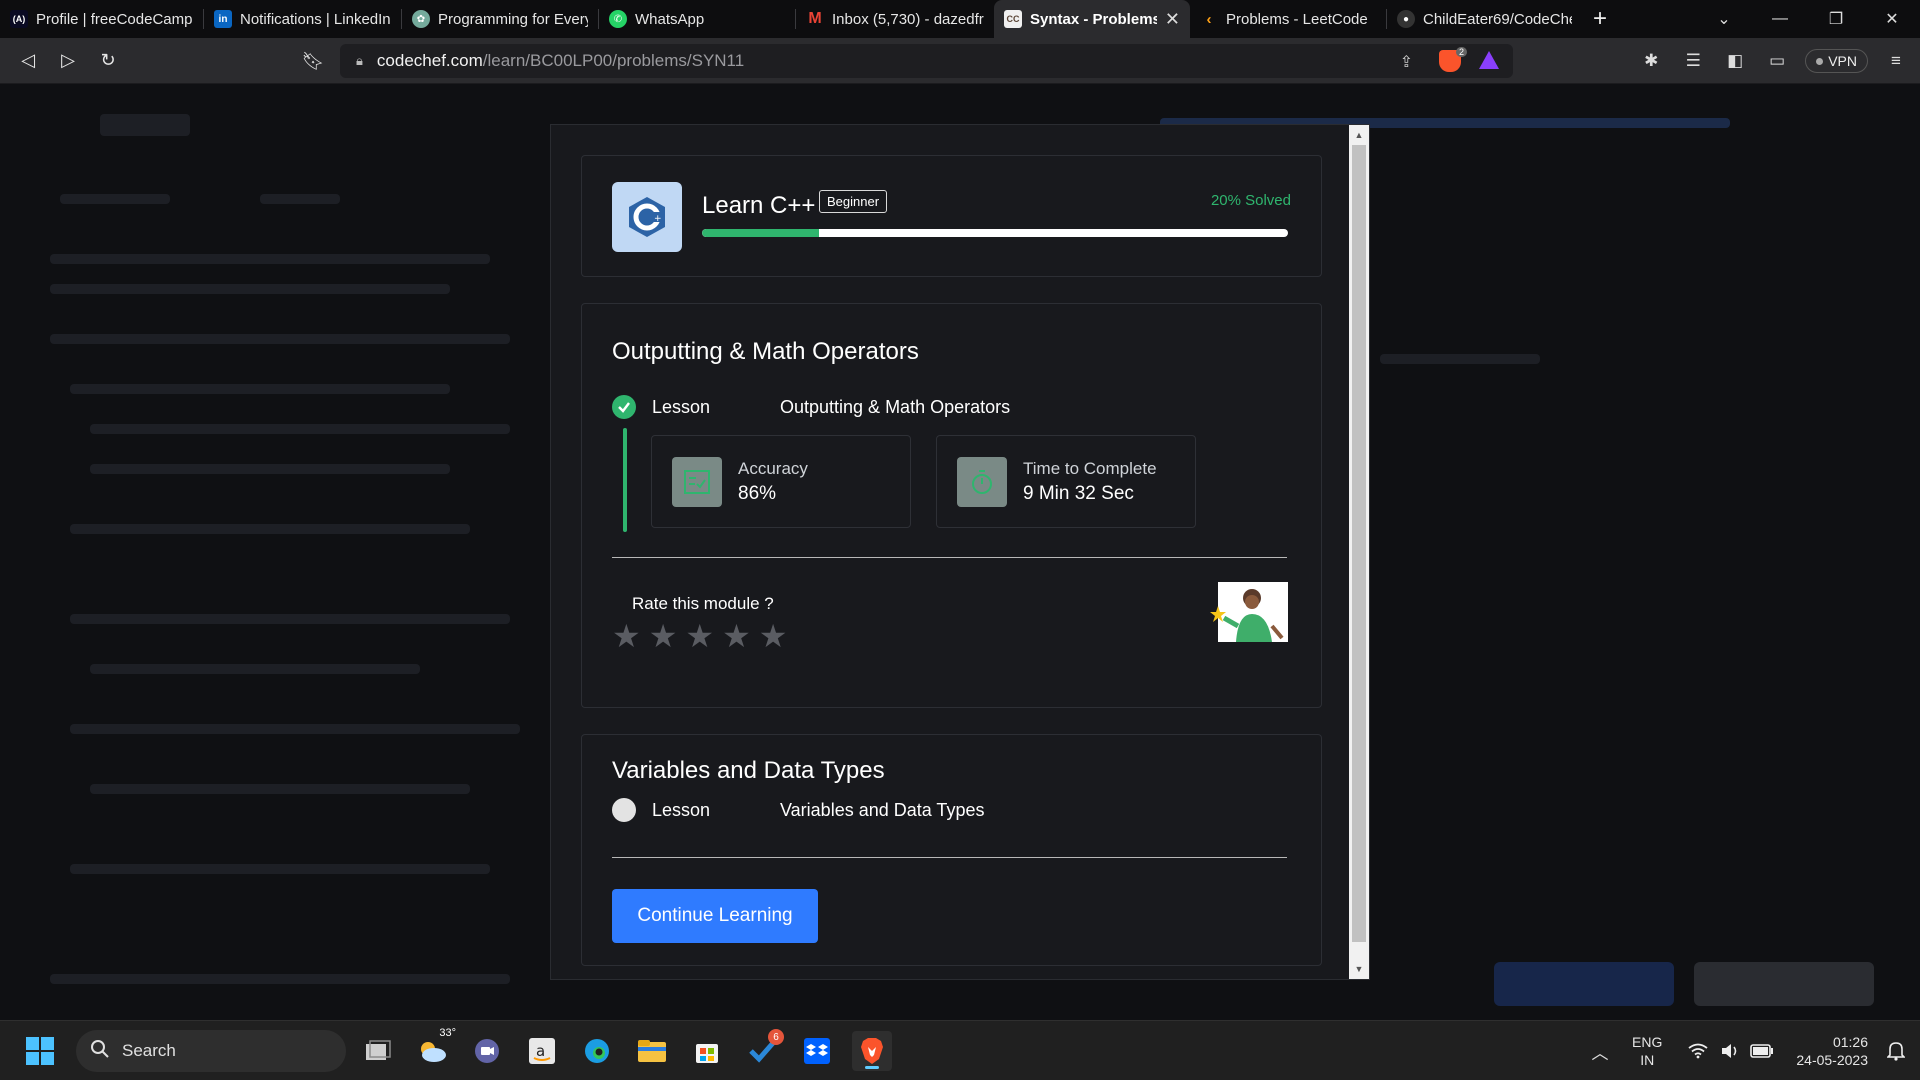 This screenshot has height=1080, width=1920. I want to click on menu-icon: ≡, so click(1896, 61).